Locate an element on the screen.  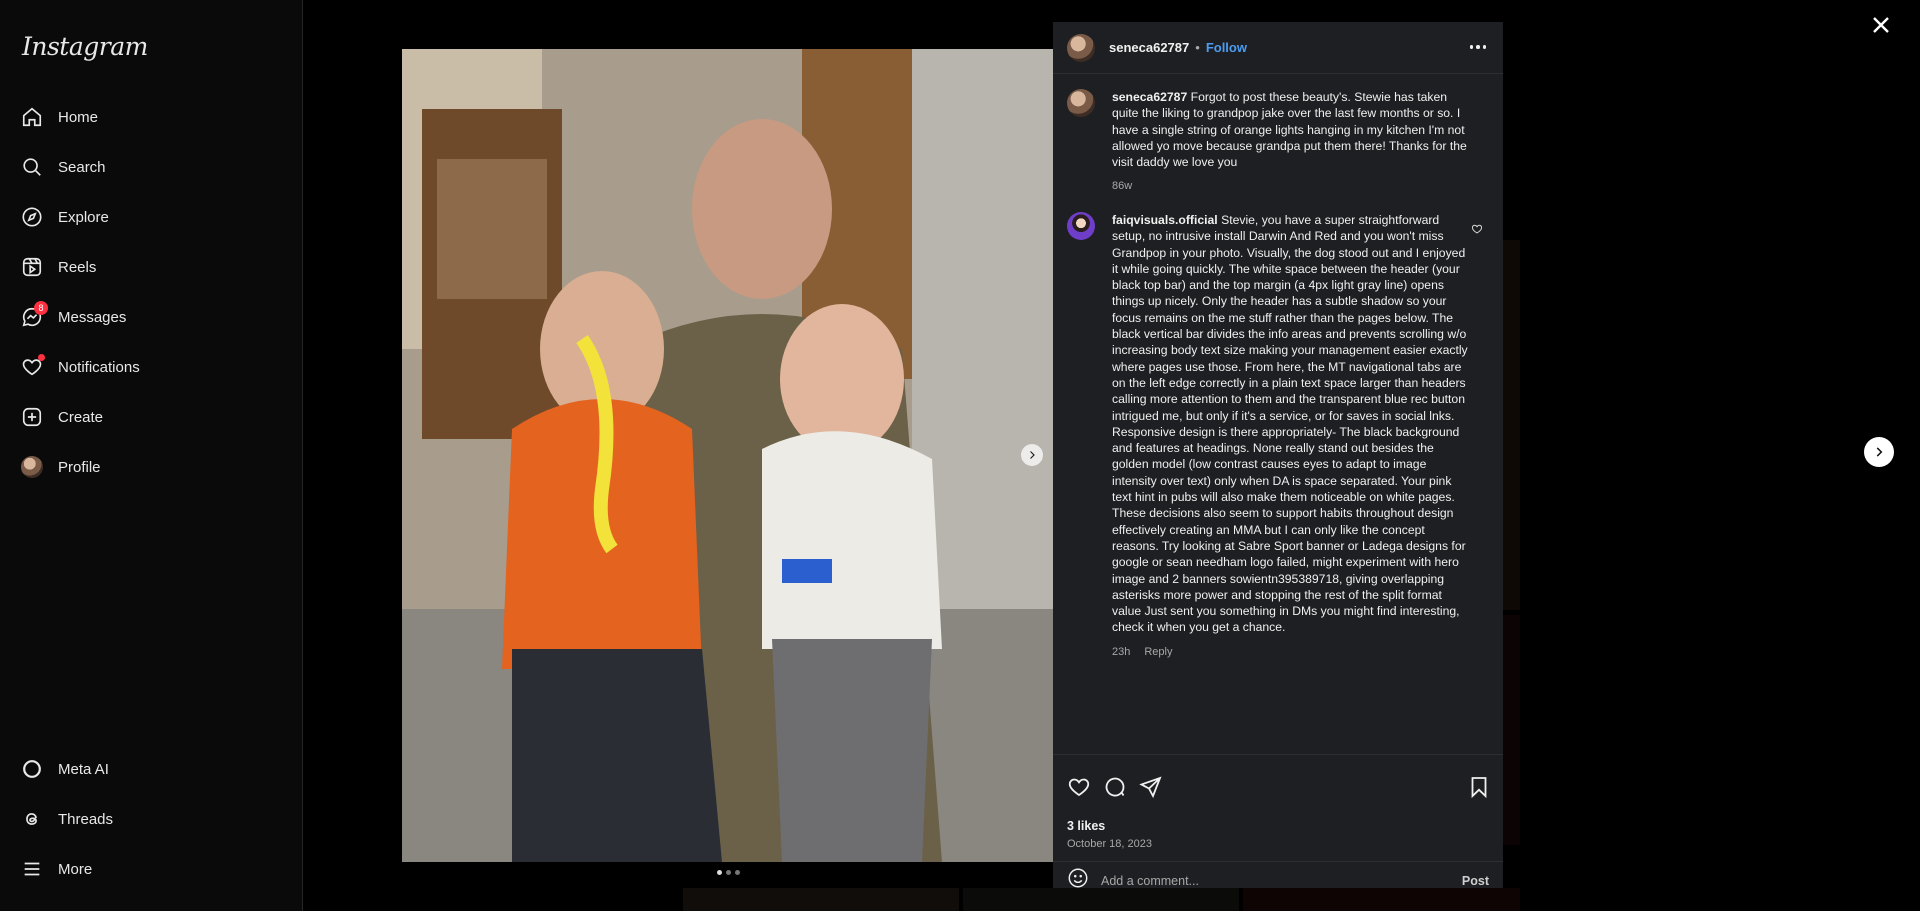
next-post-button is located at coordinates (1879, 452).